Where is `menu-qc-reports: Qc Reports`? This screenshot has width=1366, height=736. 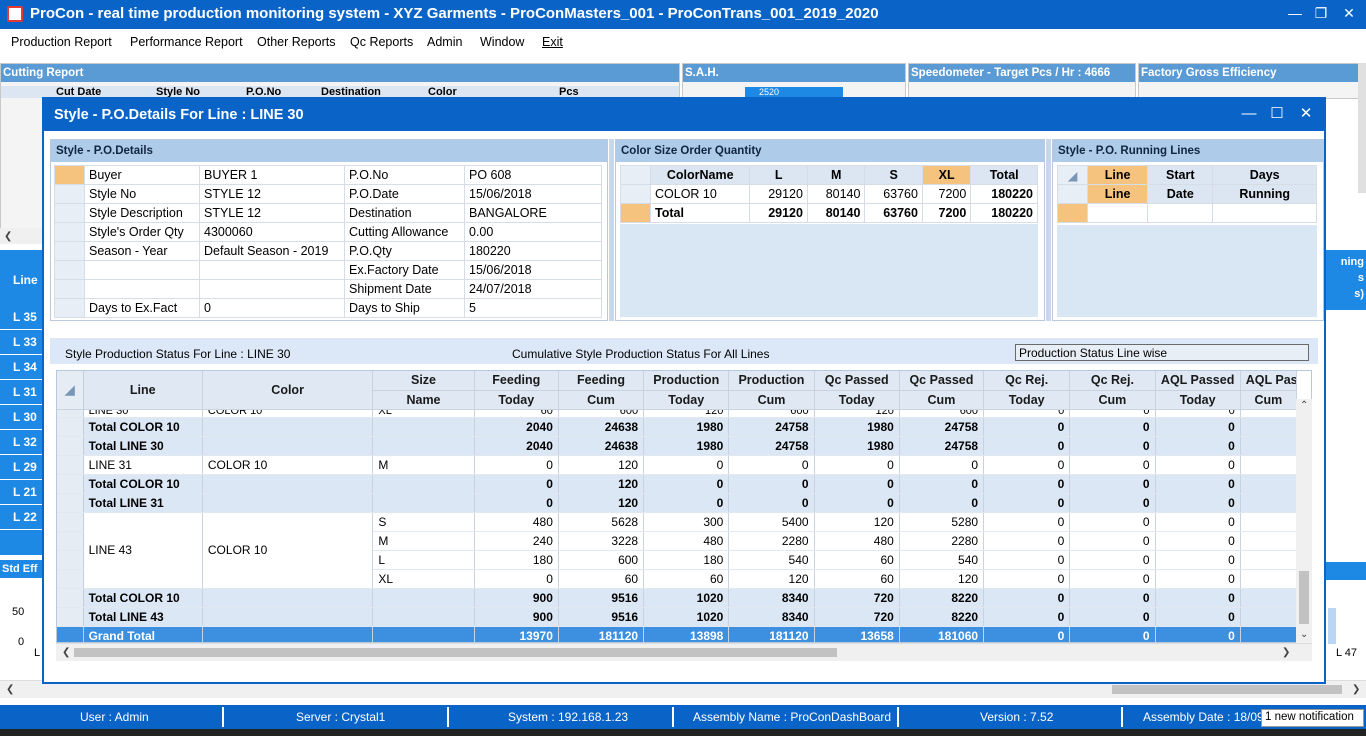
menu-qc-reports: Qc Reports is located at coordinates (381, 42).